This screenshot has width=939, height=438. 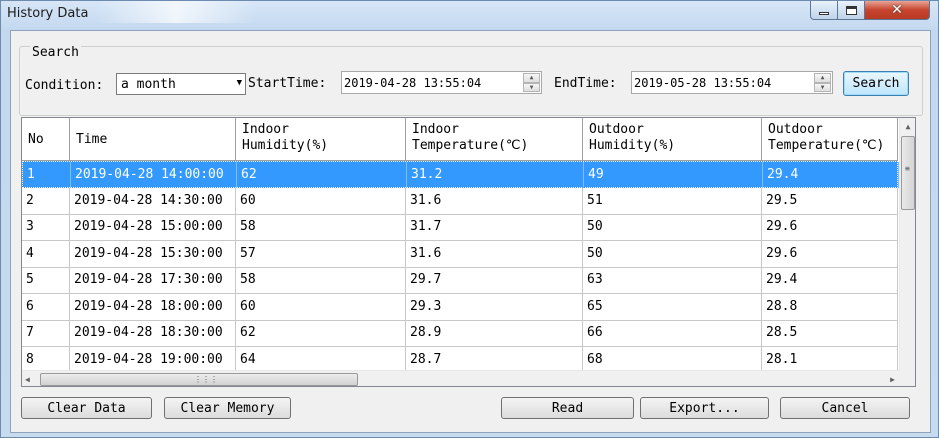 What do you see at coordinates (148, 84) in the screenshot?
I see `condition-value: a month` at bounding box center [148, 84].